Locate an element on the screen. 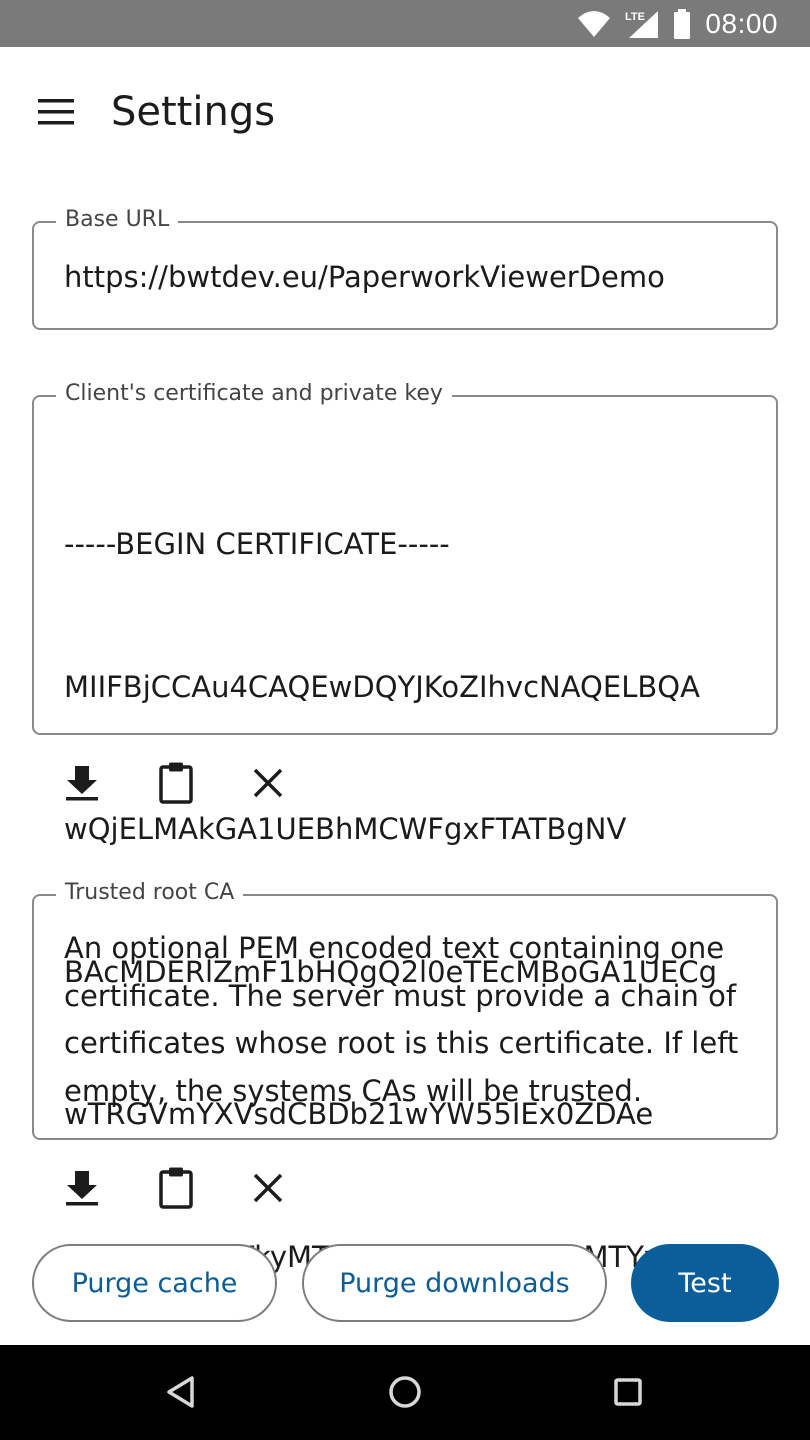  client-certificate-actions is located at coordinates (190, 786).